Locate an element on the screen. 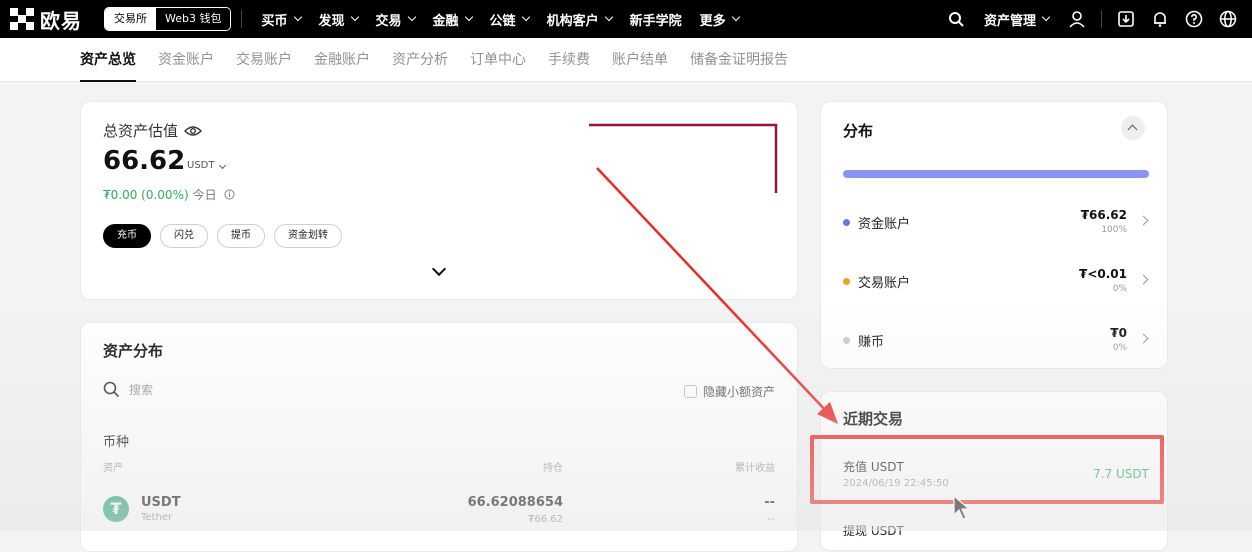 This screenshot has height=552, width=1252. product-switch: 交易所 Web3 钱包 is located at coordinates (168, 19).